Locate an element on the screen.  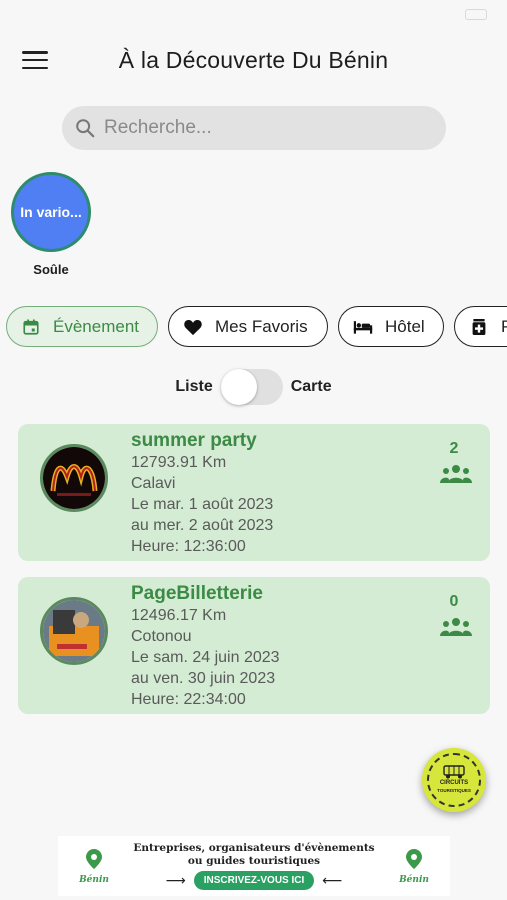
event-end-date: au ven. 30 juin 2023 is located at coordinates (203, 678).